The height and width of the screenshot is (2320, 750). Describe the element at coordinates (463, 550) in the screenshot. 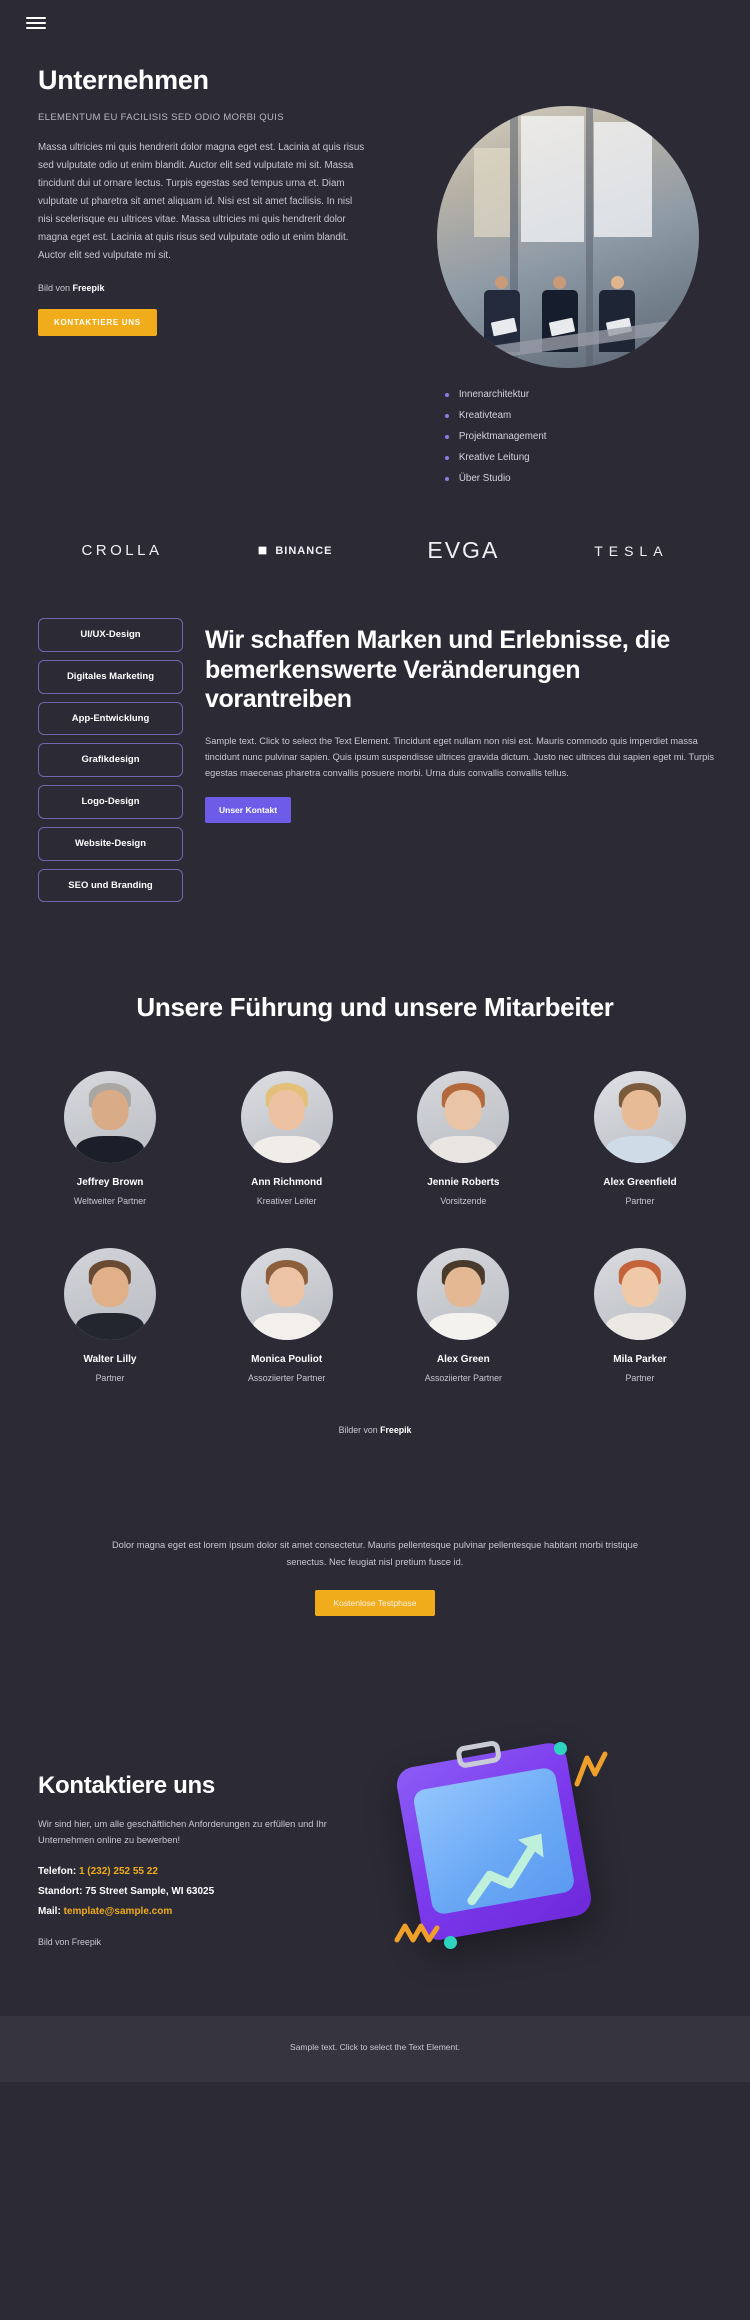

I see `logo-evga: EVGA` at that location.